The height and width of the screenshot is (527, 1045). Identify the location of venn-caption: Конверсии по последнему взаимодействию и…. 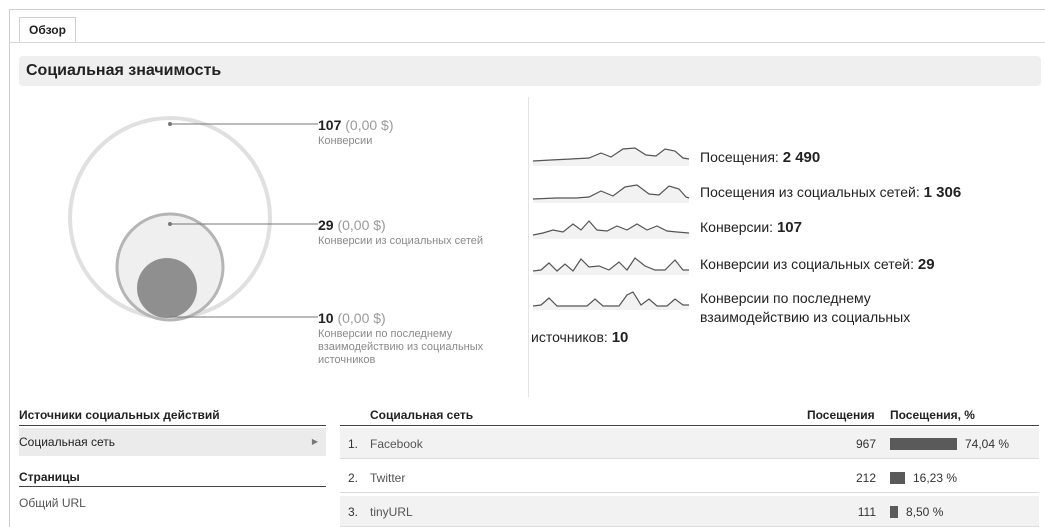
(401, 347).